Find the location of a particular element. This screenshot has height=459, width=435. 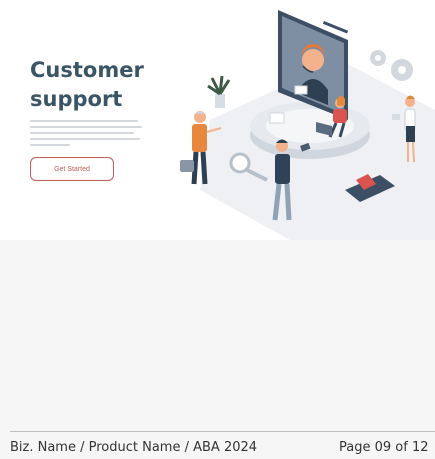

gear-icons is located at coordinates (391, 65).